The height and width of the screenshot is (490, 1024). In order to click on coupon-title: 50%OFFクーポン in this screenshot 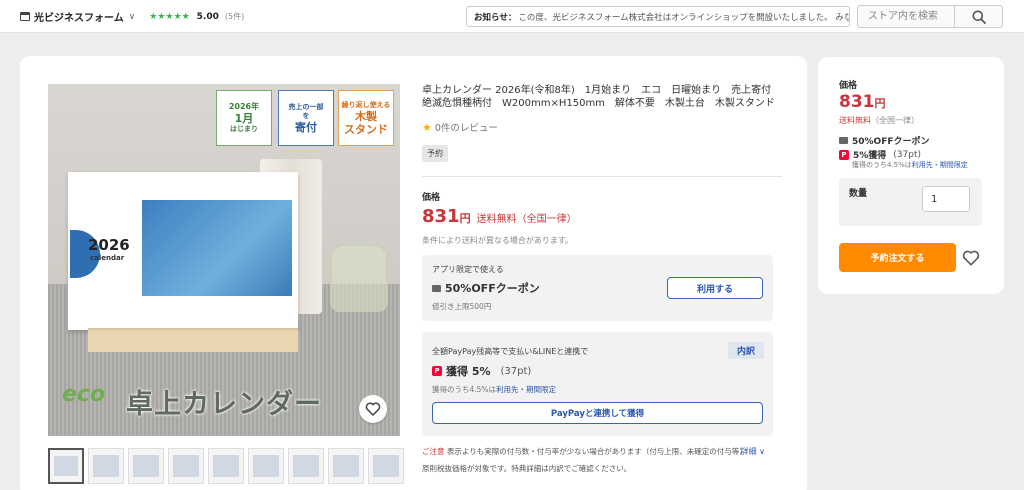, I will do `click(492, 288)`.